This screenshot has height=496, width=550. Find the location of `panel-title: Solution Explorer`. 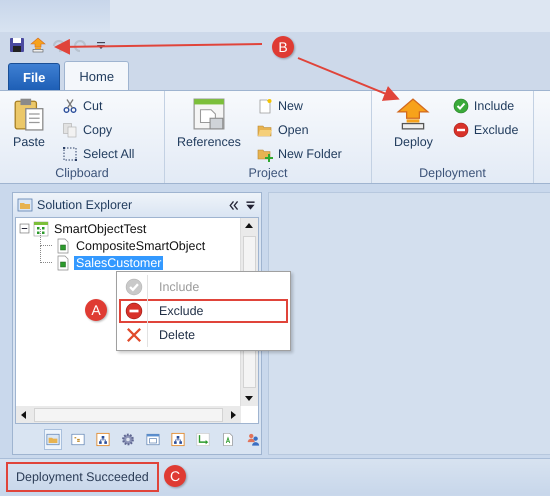

panel-title: Solution Explorer is located at coordinates (85, 205).